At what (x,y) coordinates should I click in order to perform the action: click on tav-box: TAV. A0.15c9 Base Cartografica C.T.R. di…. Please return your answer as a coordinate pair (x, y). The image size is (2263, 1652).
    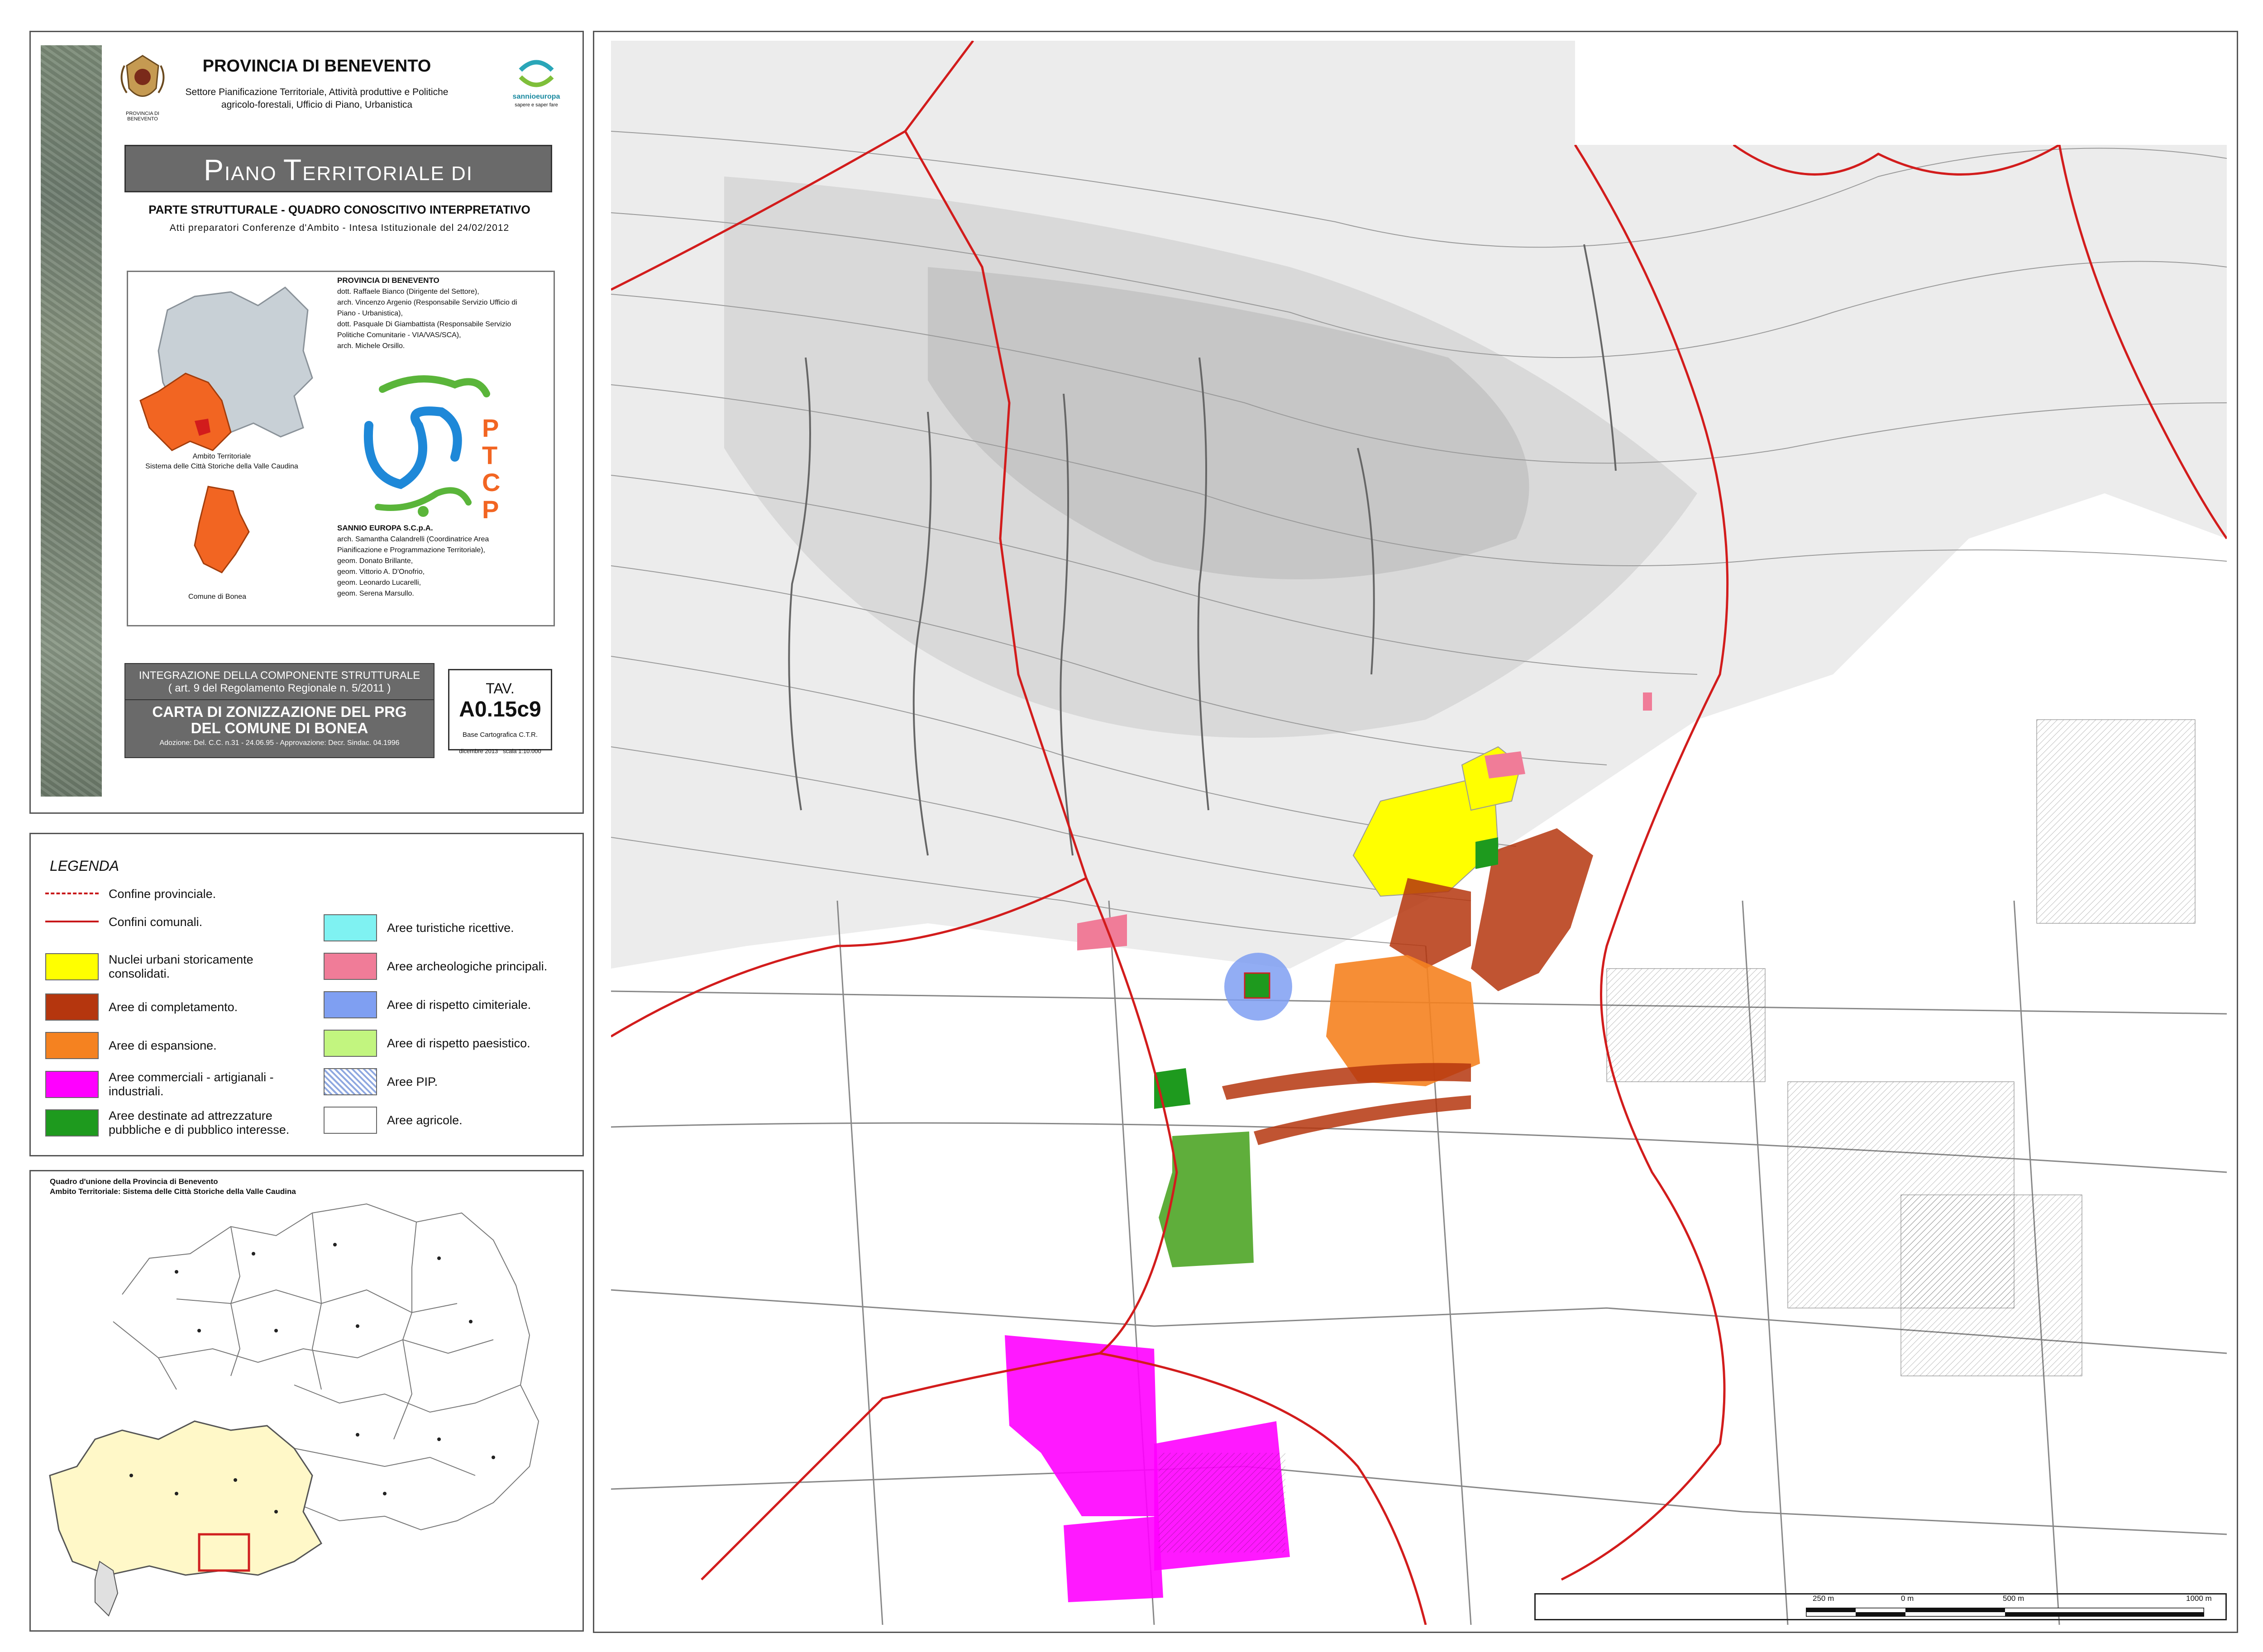
    Looking at the image, I should click on (500, 711).